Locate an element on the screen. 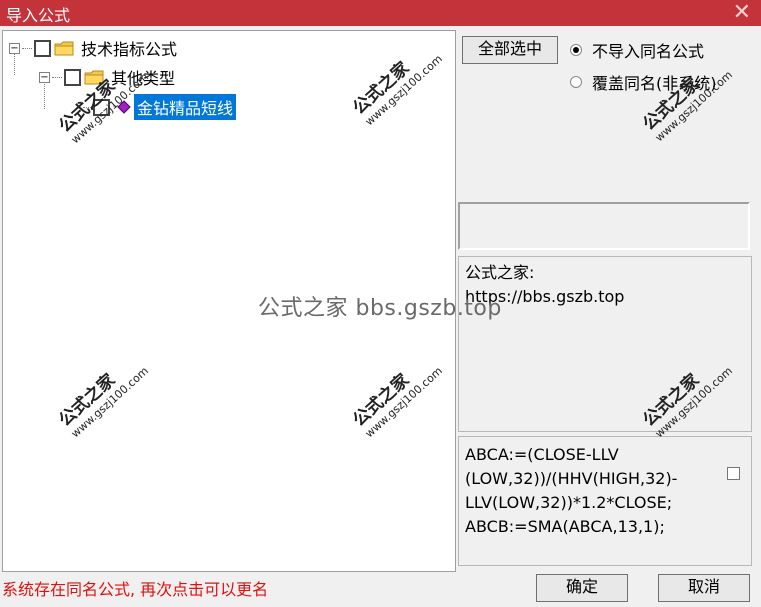 The width and height of the screenshot is (761, 607). status-message: 系统存在同名公式, 再次点击可以更名 is located at coordinates (135, 589).